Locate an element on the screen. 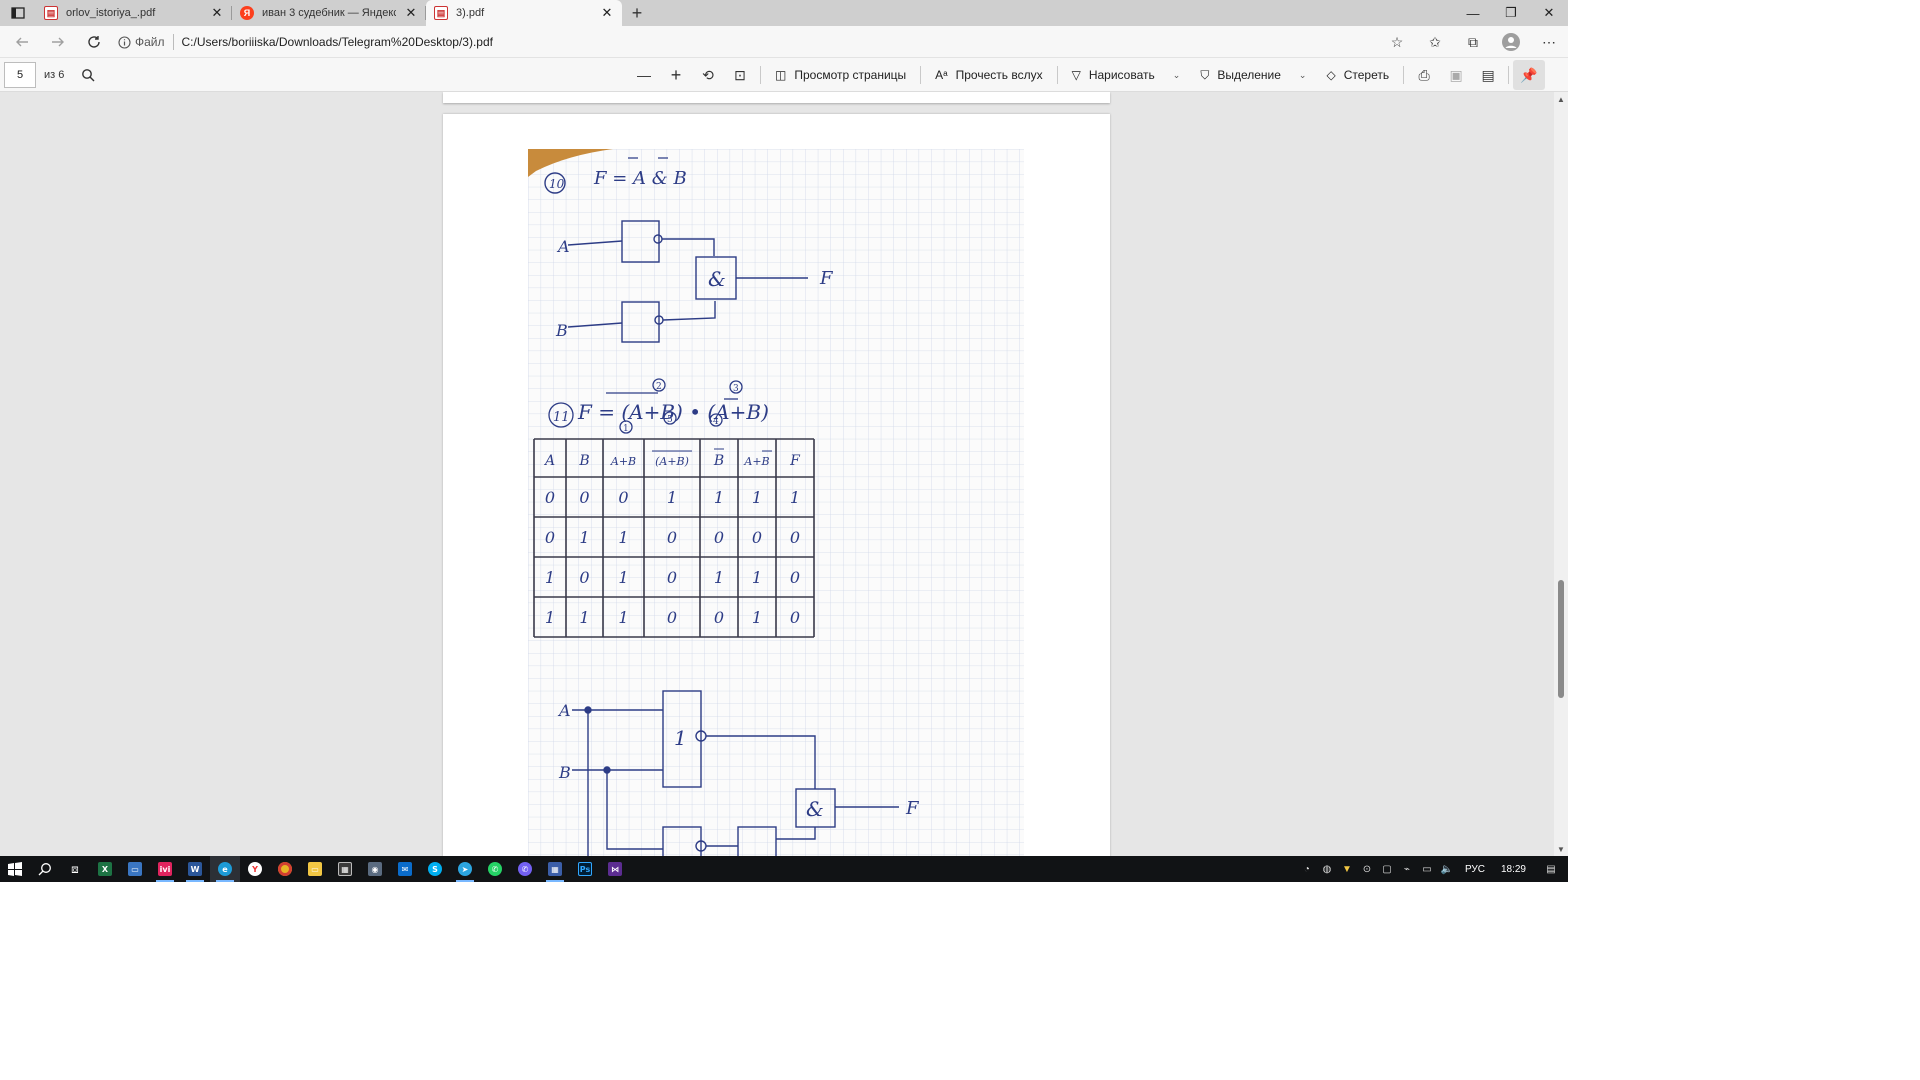 Image resolution: width=1920 pixels, height=1080 pixels. start-button is located at coordinates (15, 869).